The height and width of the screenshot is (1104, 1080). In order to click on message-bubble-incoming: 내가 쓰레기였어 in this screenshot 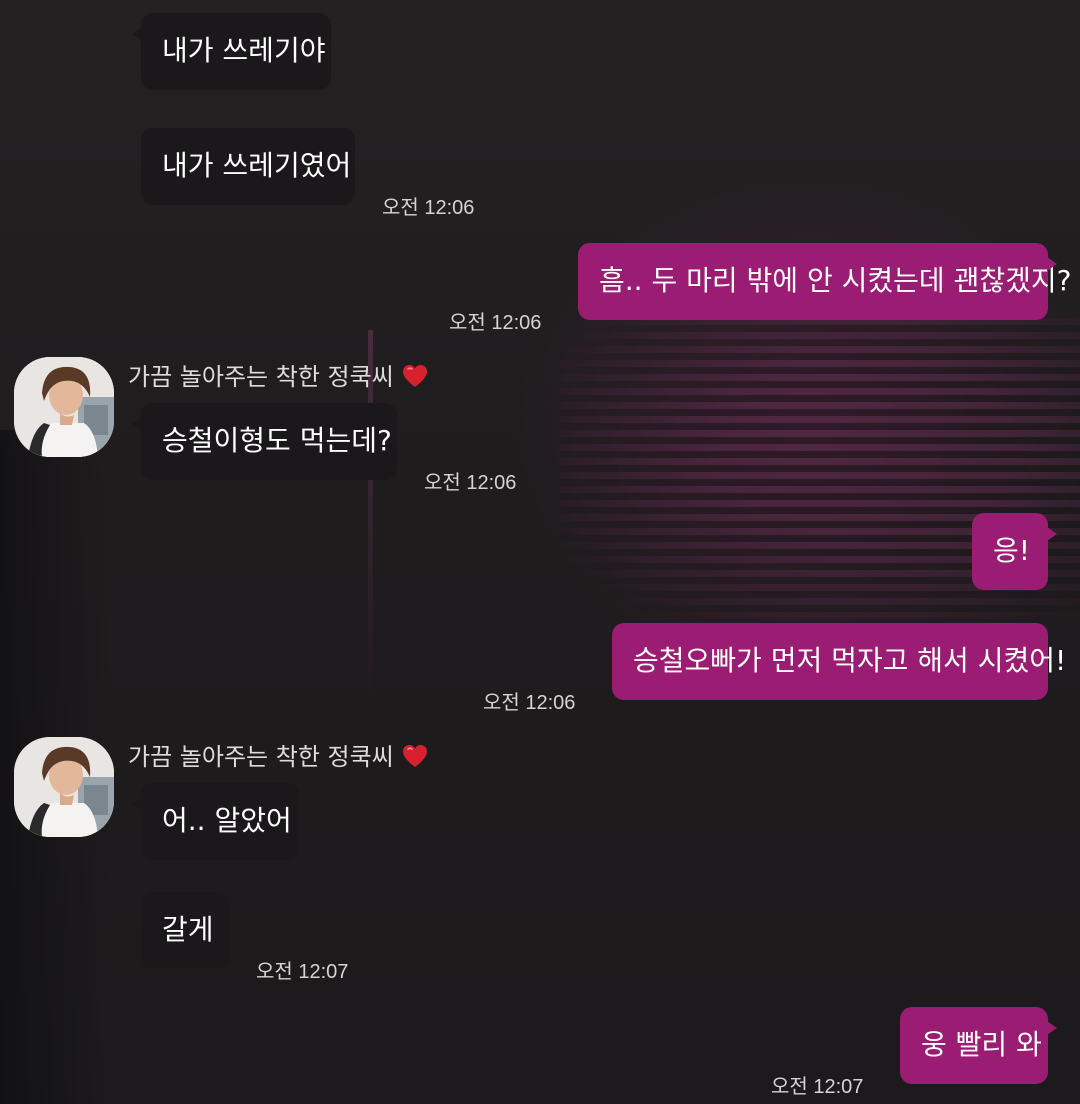, I will do `click(248, 166)`.